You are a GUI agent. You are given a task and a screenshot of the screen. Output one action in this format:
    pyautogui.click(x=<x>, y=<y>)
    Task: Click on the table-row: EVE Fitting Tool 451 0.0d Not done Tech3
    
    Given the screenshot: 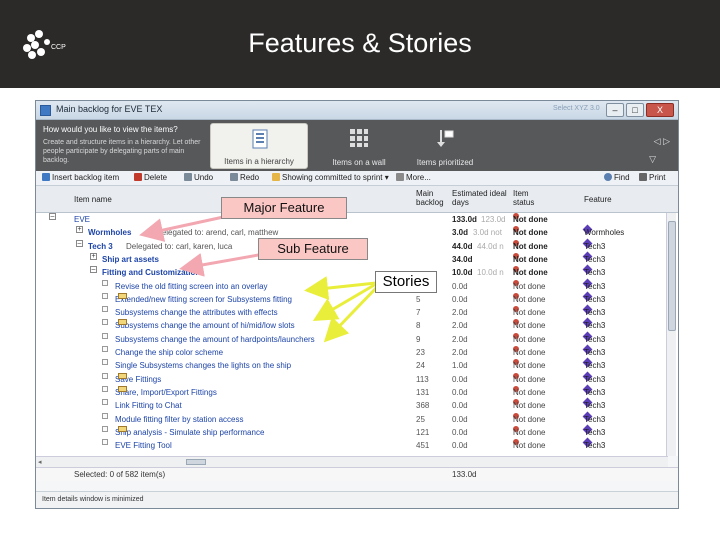 What is the action you would take?
    pyautogui.click(x=357, y=444)
    